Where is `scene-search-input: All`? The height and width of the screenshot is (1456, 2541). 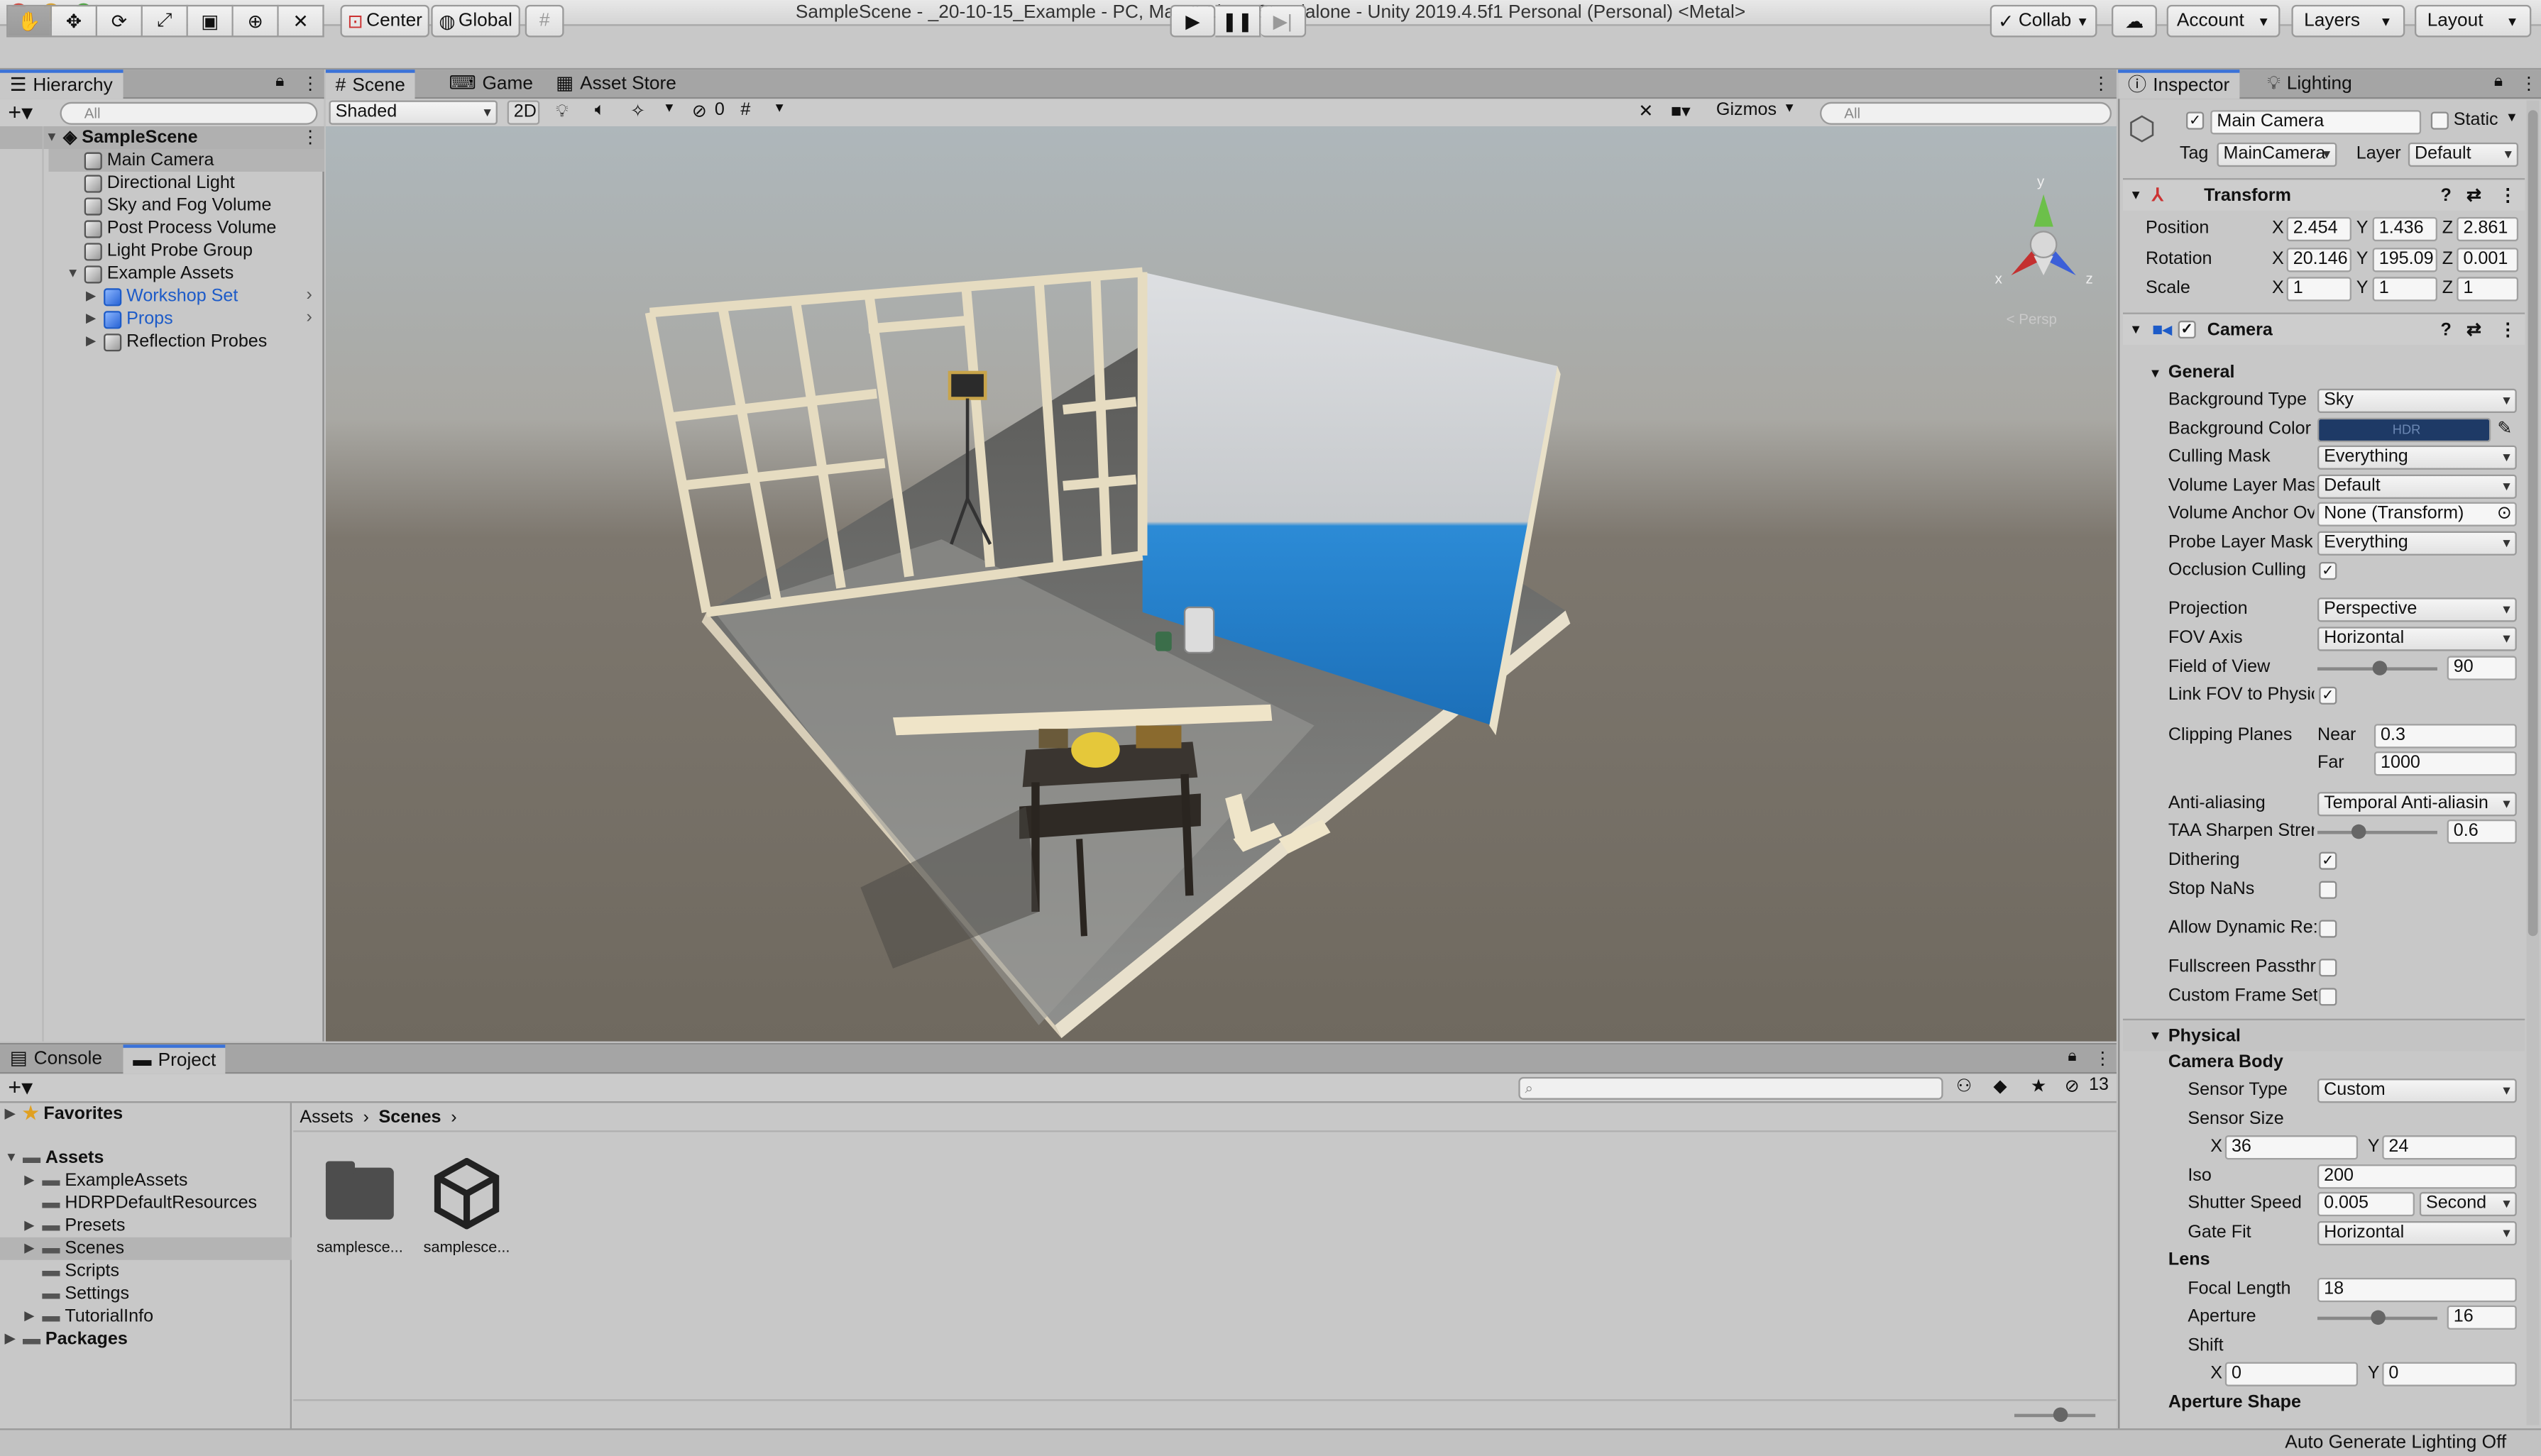 scene-search-input: All is located at coordinates (1966, 113).